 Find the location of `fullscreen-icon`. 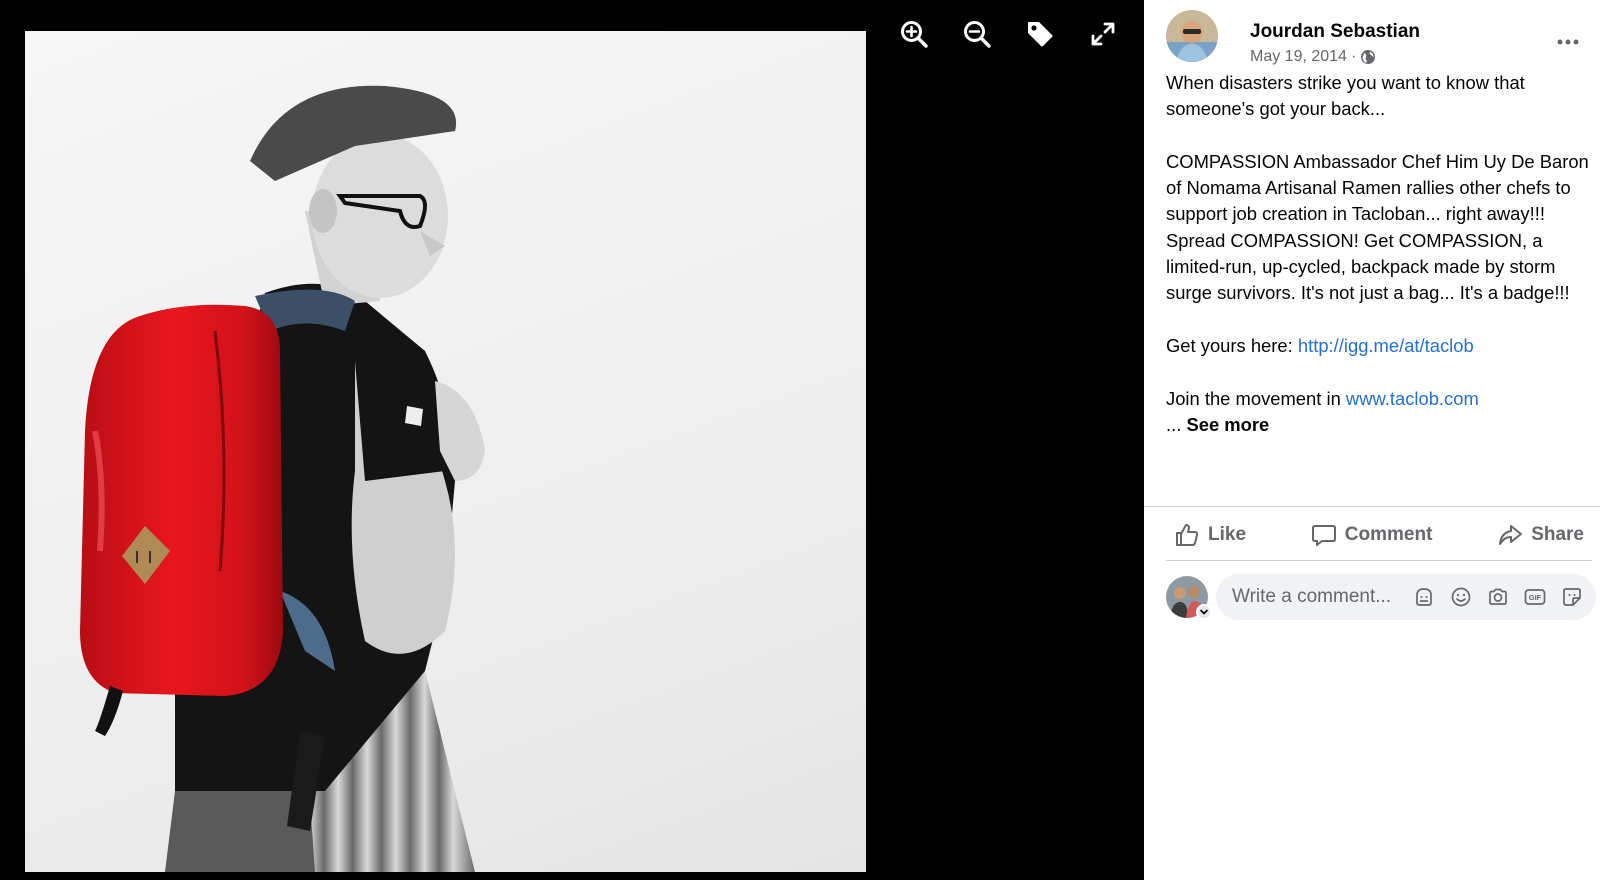

fullscreen-icon is located at coordinates (1103, 34).